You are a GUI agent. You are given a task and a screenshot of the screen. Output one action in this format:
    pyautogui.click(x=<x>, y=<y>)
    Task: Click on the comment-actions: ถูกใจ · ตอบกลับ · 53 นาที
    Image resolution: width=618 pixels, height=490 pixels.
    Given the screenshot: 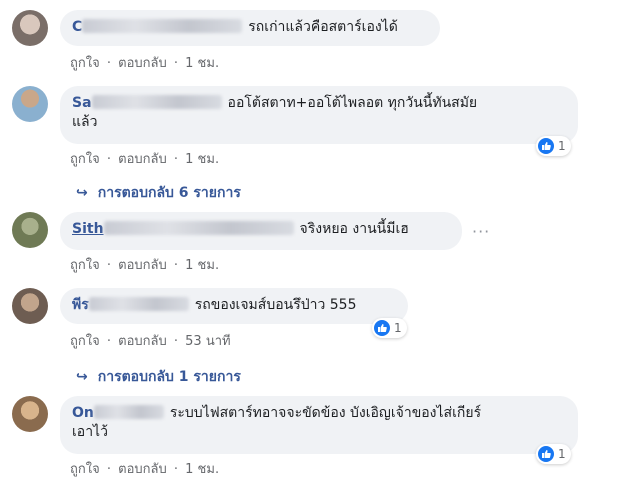 What is the action you would take?
    pyautogui.click(x=150, y=341)
    